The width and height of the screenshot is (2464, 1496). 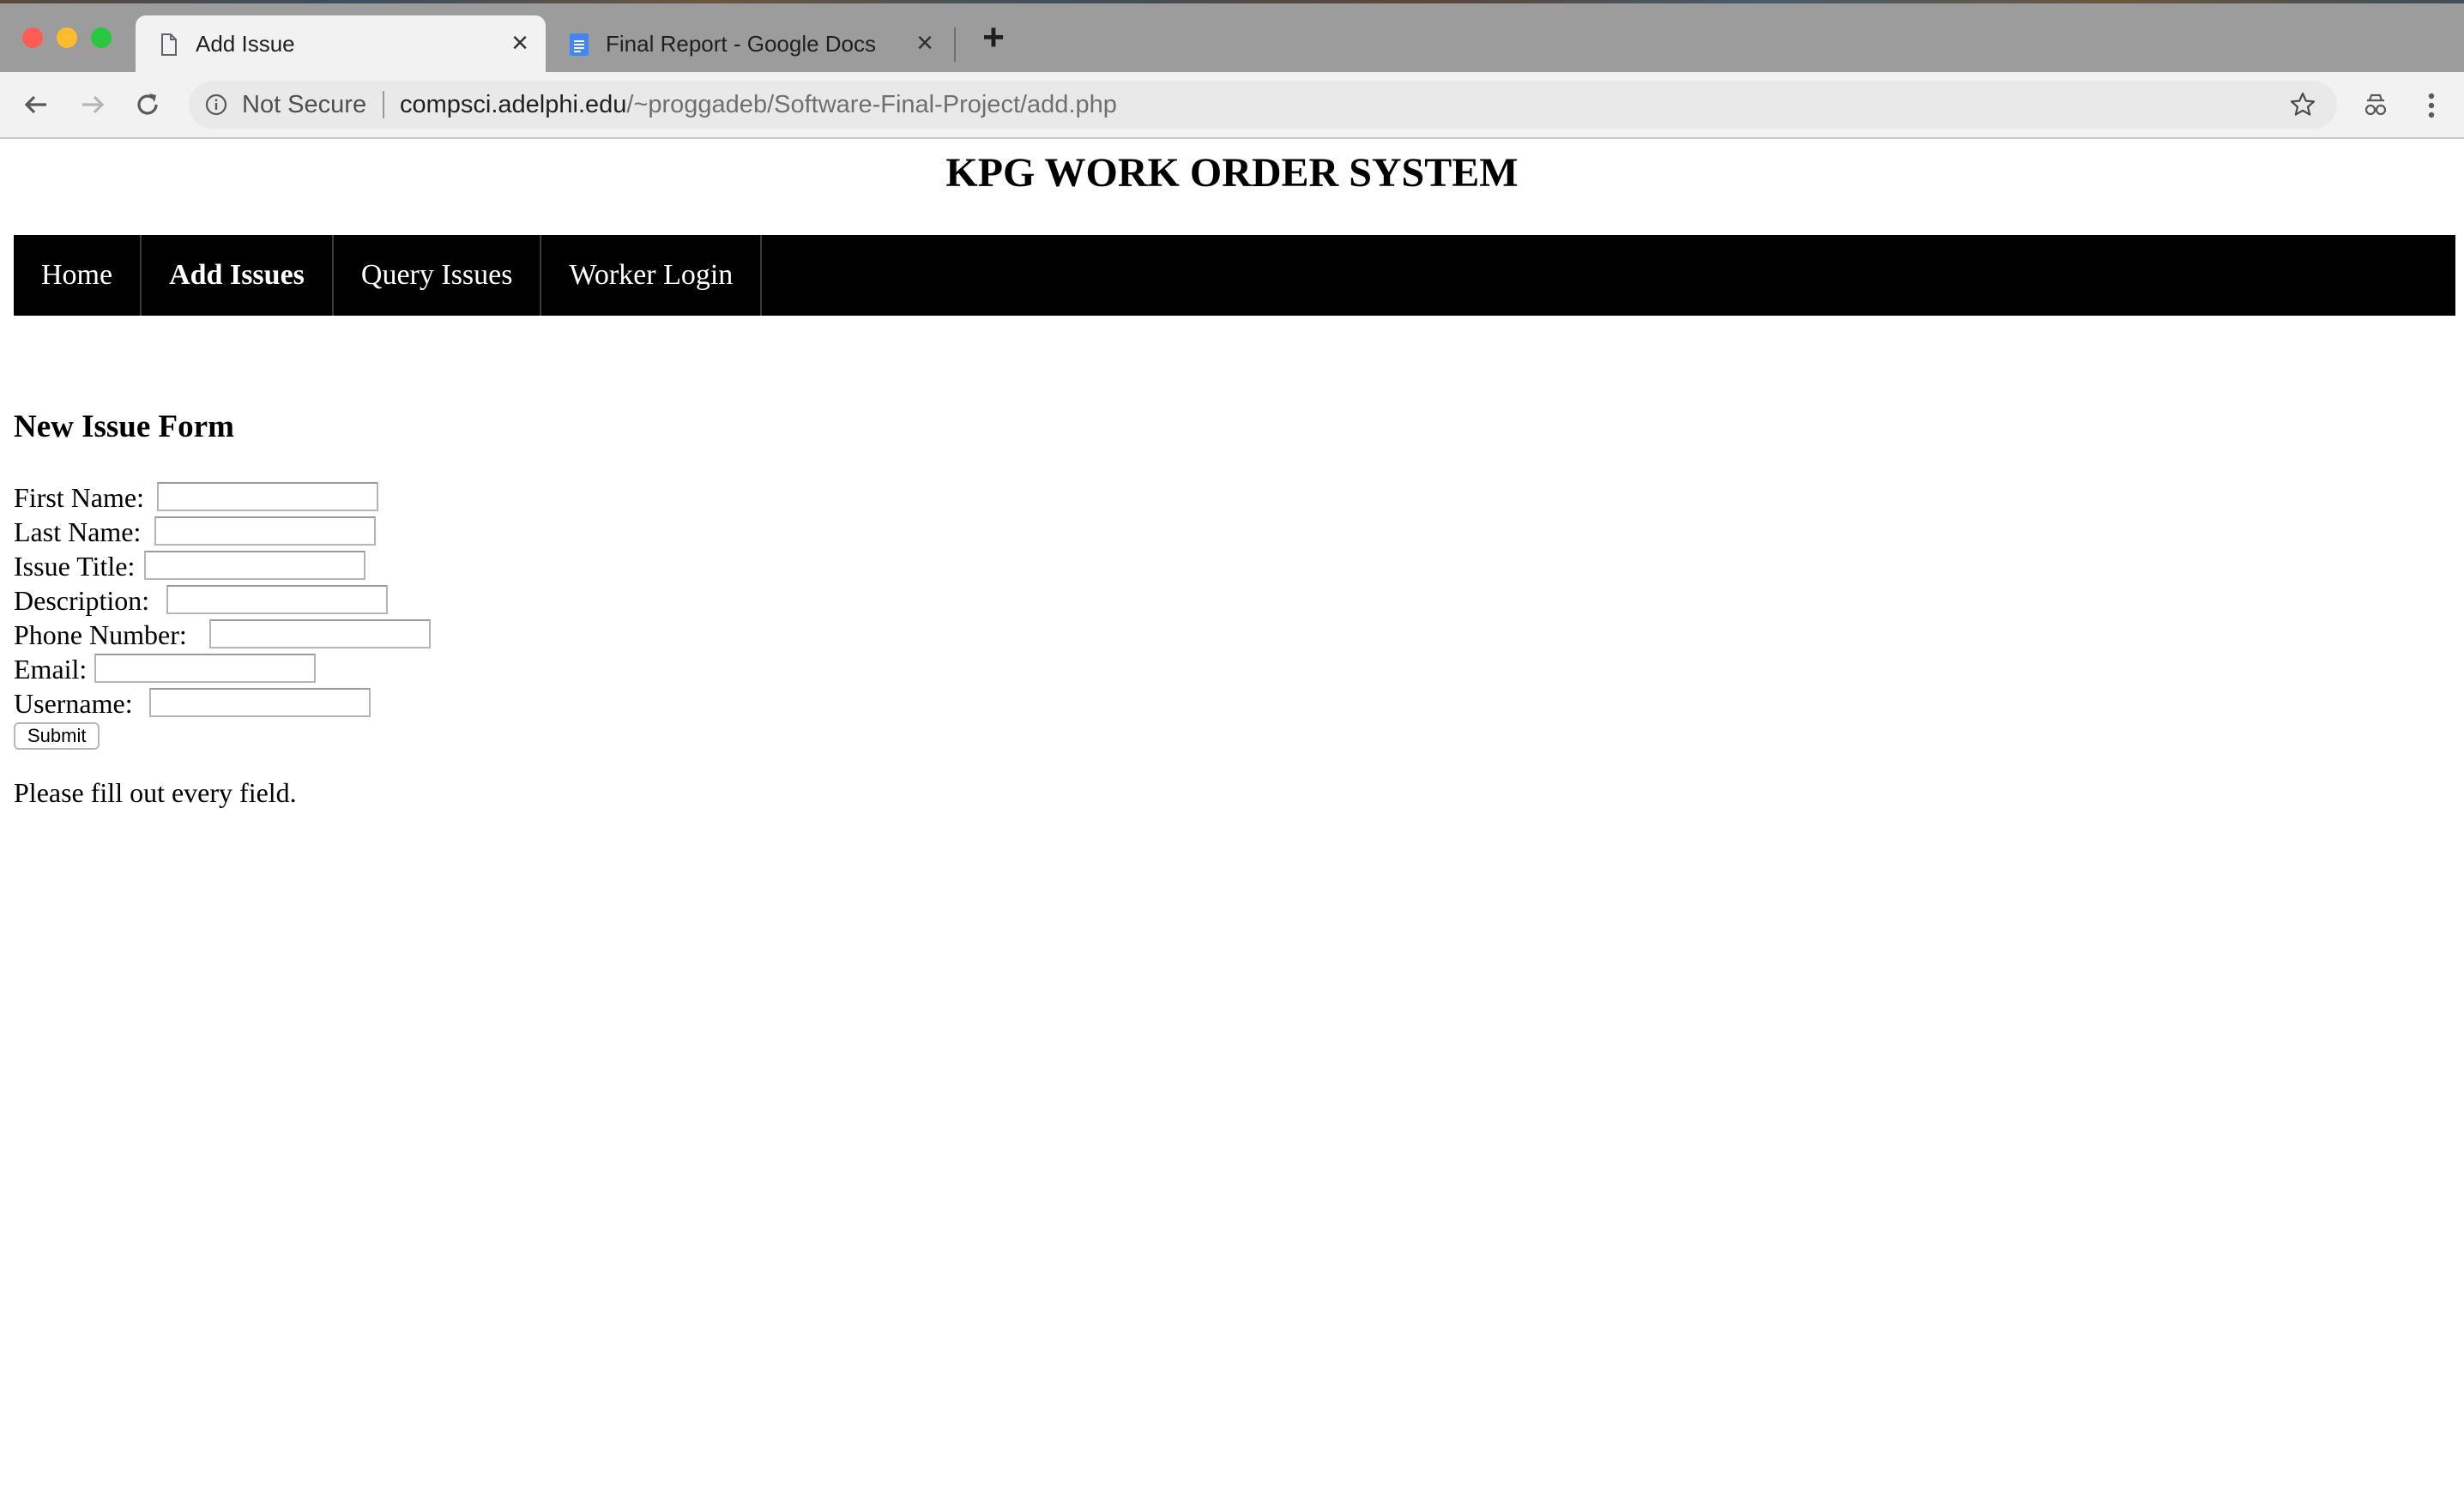 I want to click on window-minimize-button, so click(x=67, y=37).